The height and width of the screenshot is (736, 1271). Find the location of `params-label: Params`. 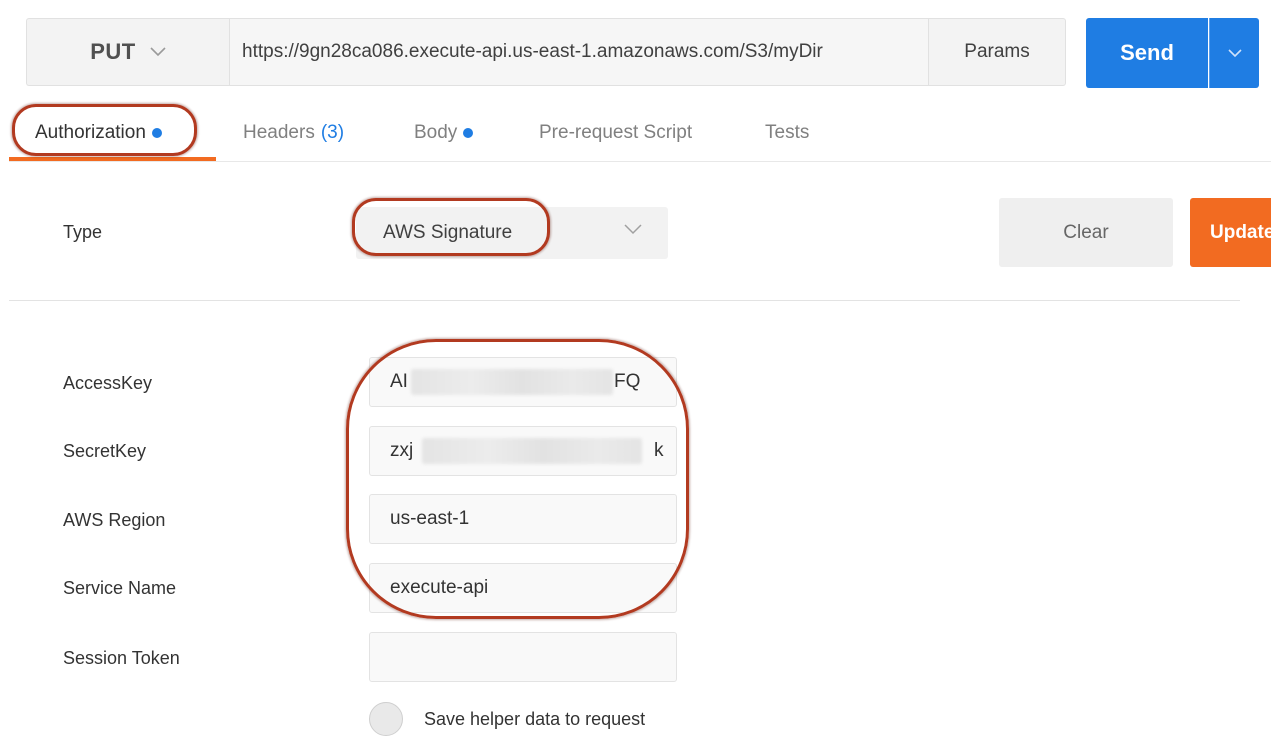

params-label: Params is located at coordinates (997, 51).